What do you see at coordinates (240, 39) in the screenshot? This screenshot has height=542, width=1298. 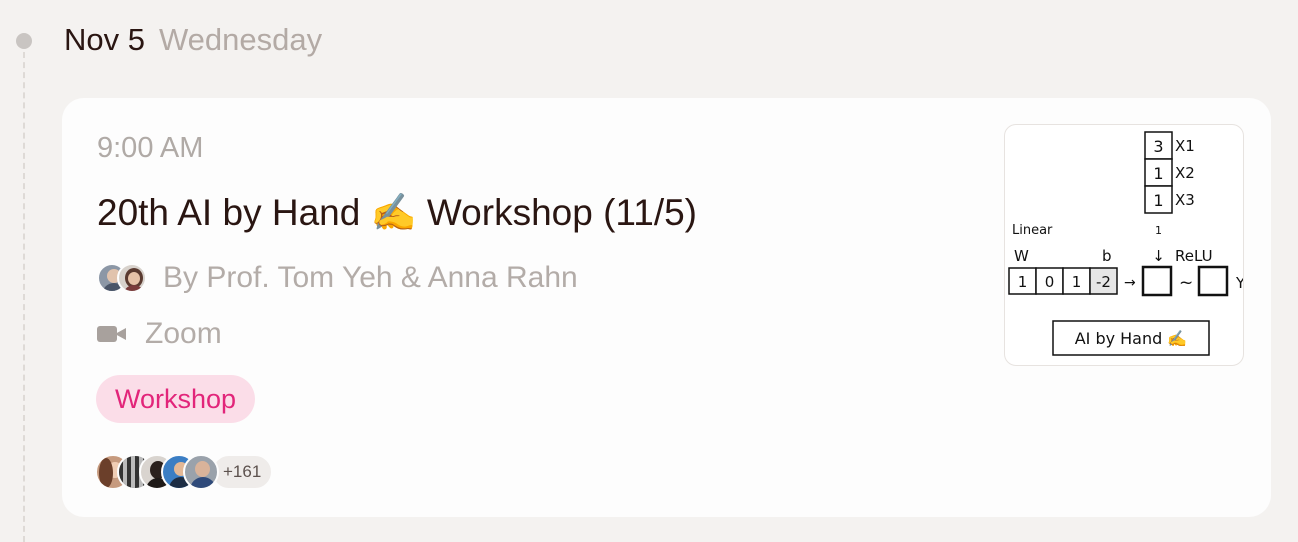 I see `weekday-label: Wednesday` at bounding box center [240, 39].